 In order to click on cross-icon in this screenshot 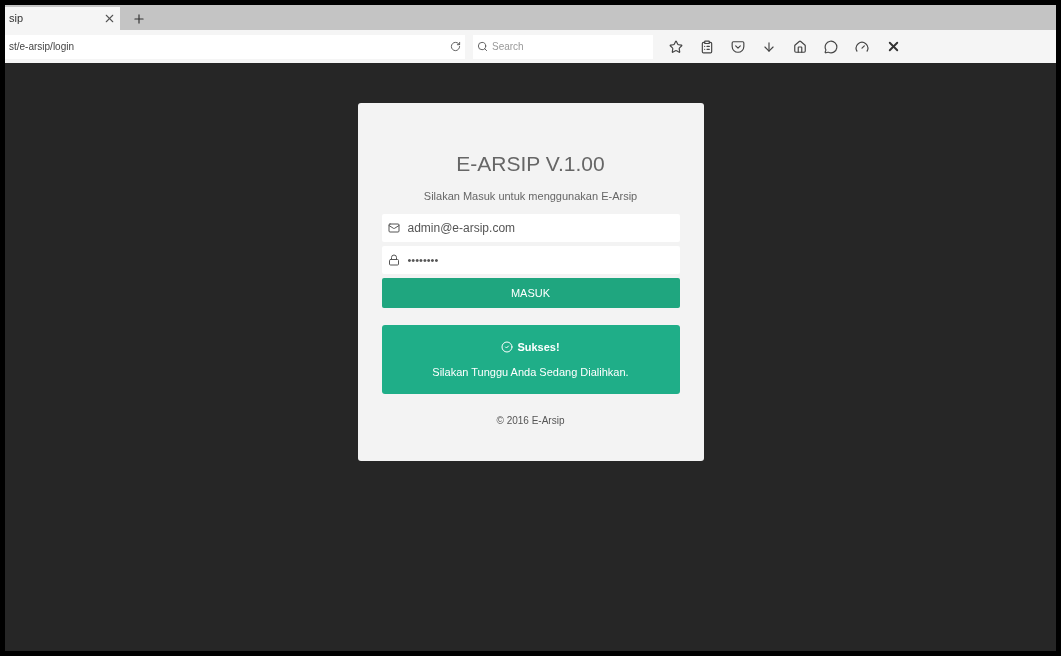, I will do `click(893, 46)`.